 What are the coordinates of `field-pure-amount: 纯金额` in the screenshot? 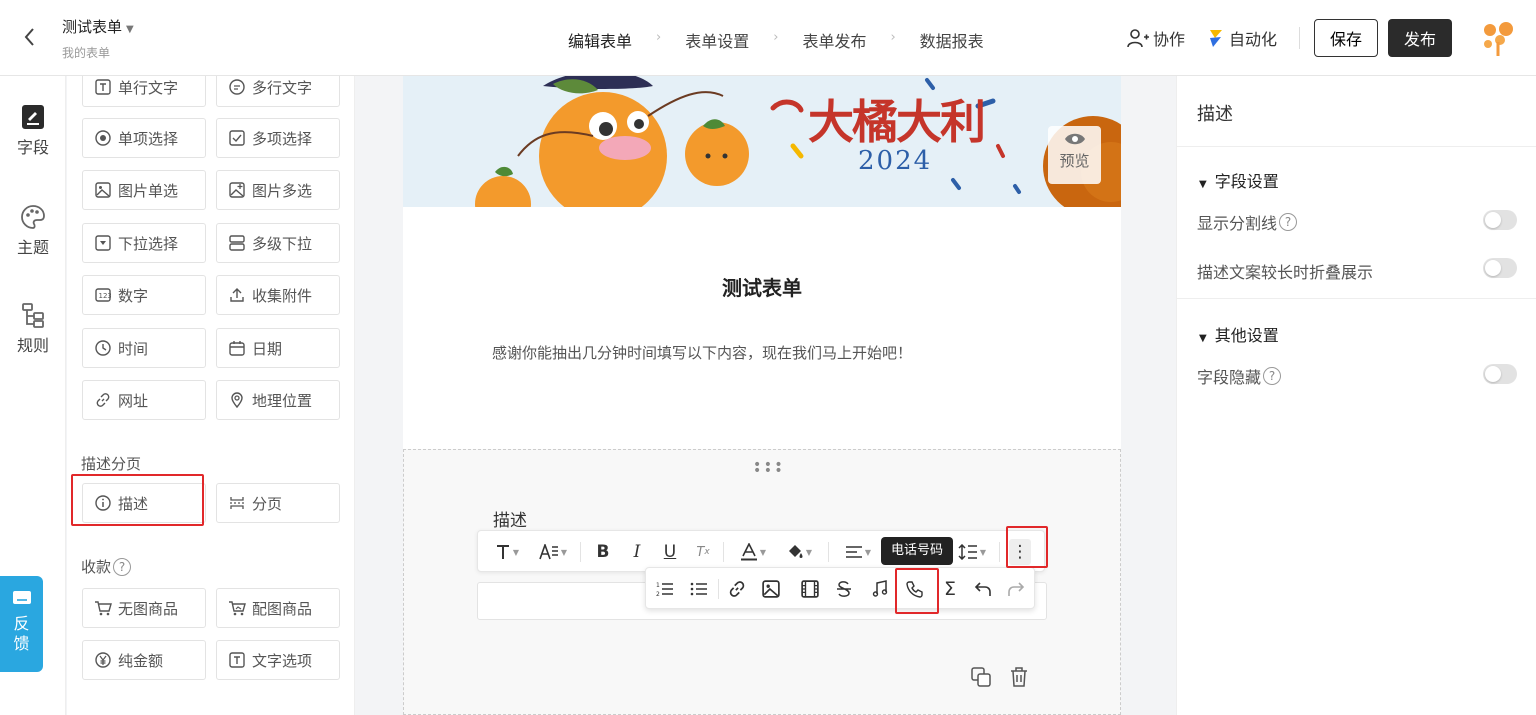 It's located at (144, 660).